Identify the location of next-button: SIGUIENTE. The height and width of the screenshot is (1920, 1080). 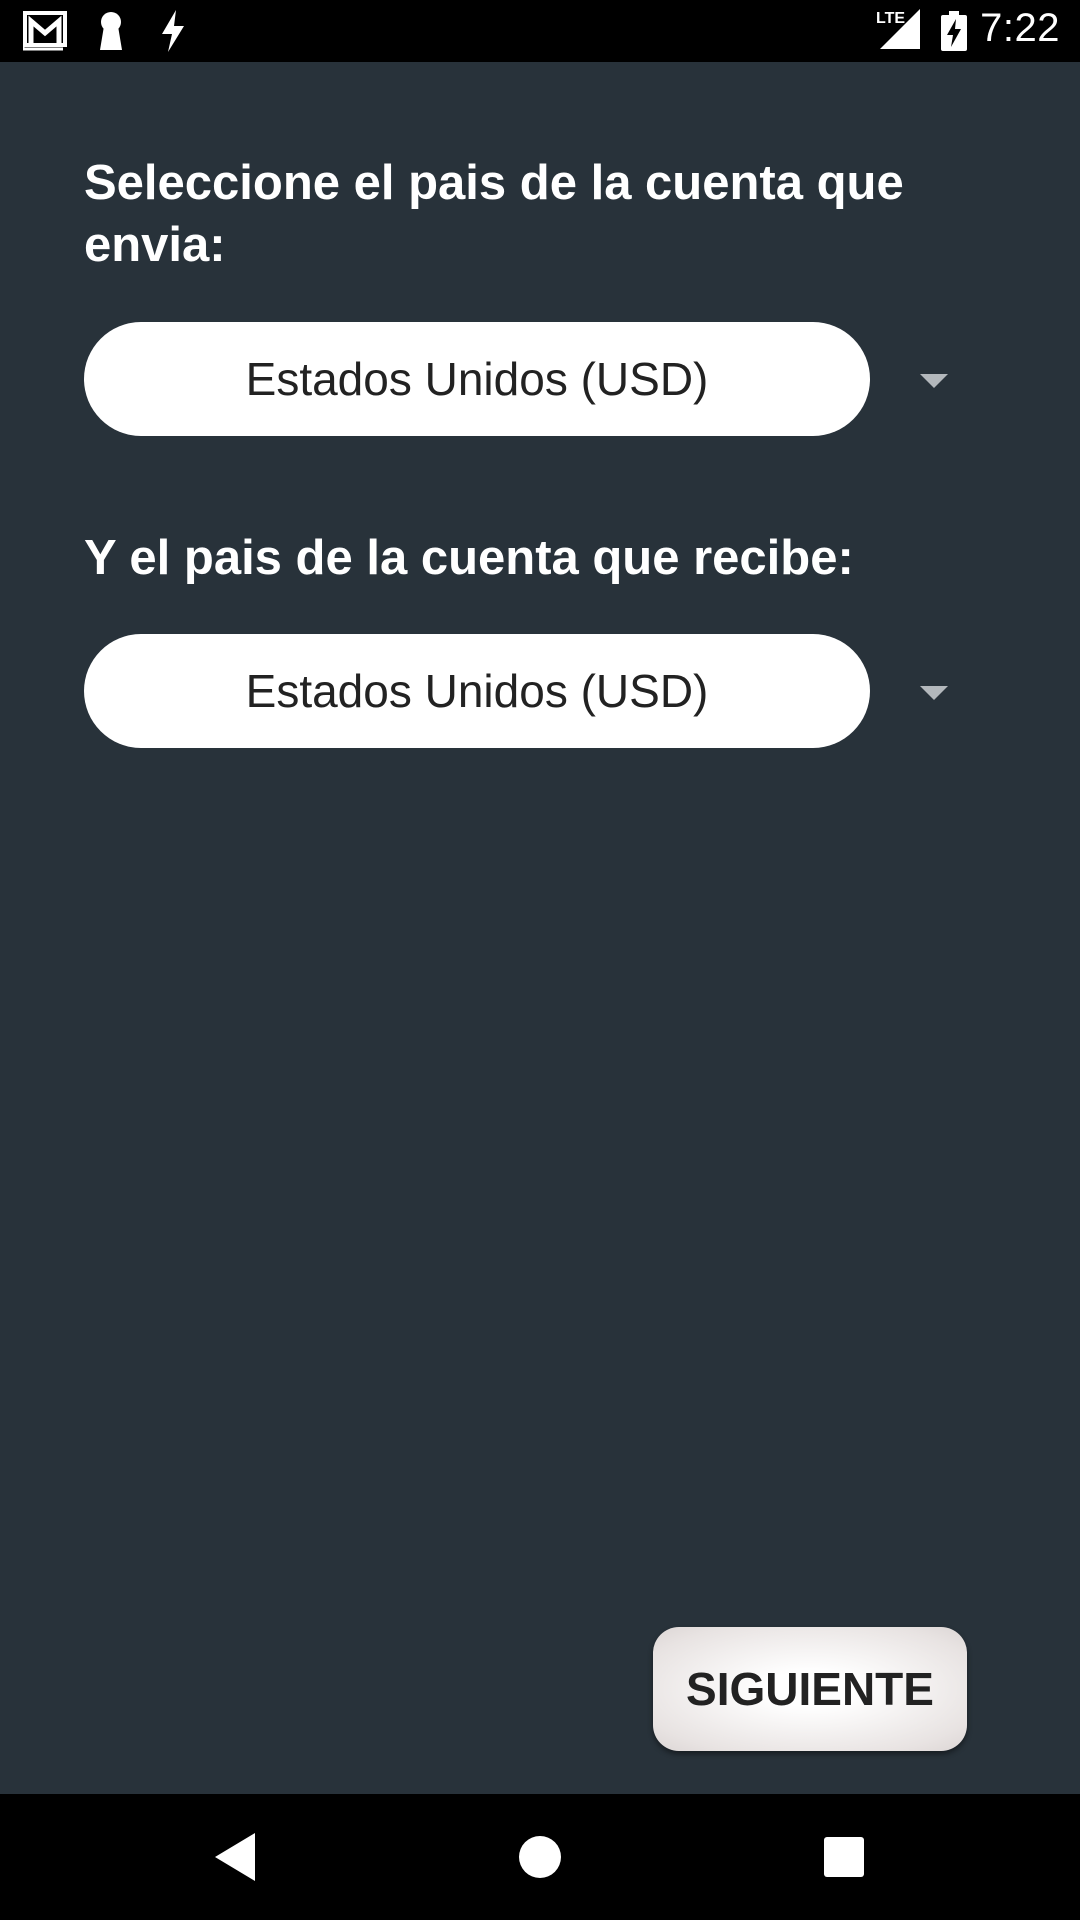
(810, 1689).